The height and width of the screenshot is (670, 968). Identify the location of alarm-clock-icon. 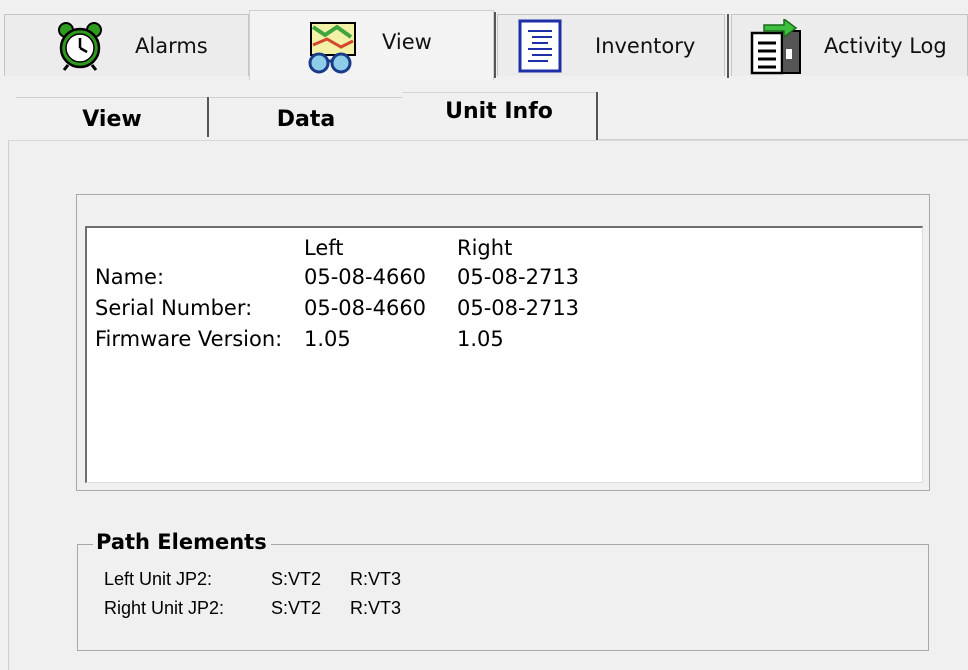
(80, 48).